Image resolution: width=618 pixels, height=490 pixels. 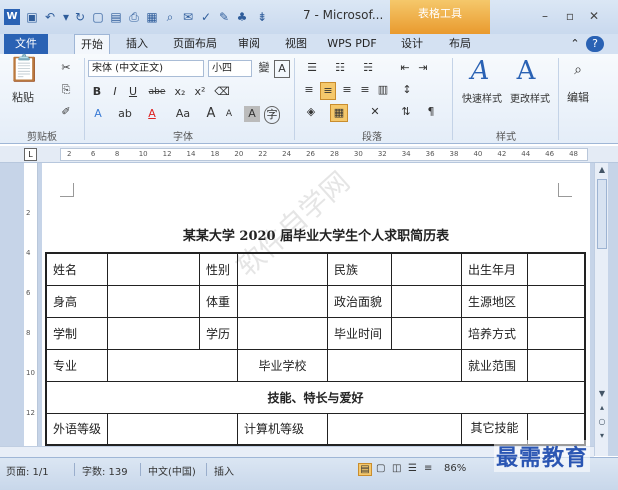 What do you see at coordinates (133, 92) in the screenshot?
I see `underline-button: U` at bounding box center [133, 92].